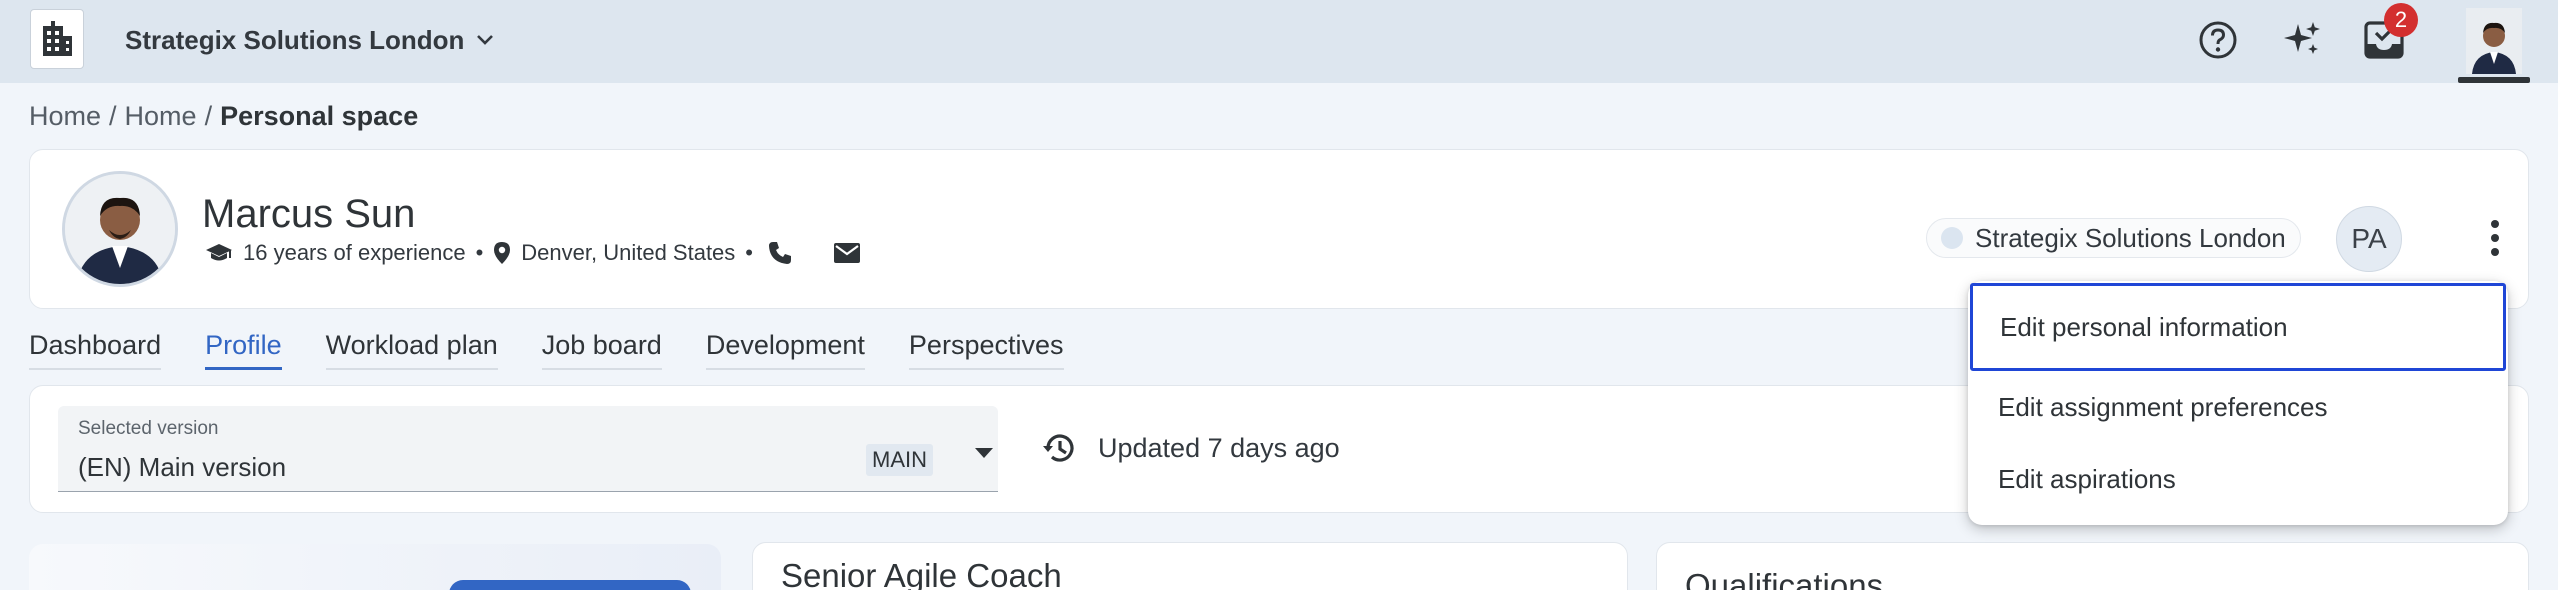  I want to click on more-options-button, so click(2495, 238).